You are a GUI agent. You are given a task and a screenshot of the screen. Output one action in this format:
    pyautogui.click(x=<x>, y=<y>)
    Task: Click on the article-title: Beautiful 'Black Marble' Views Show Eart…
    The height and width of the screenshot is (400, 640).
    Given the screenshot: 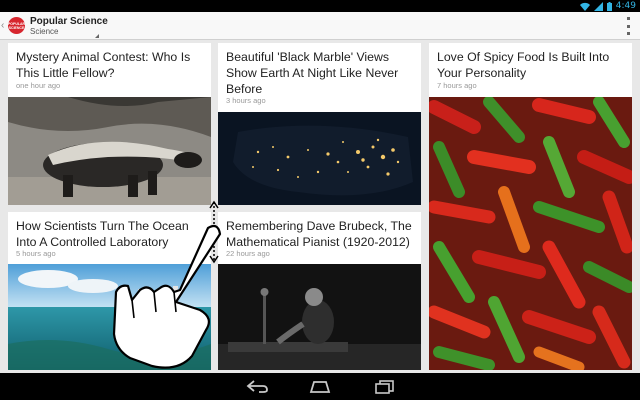 What is the action you would take?
    pyautogui.click(x=312, y=73)
    